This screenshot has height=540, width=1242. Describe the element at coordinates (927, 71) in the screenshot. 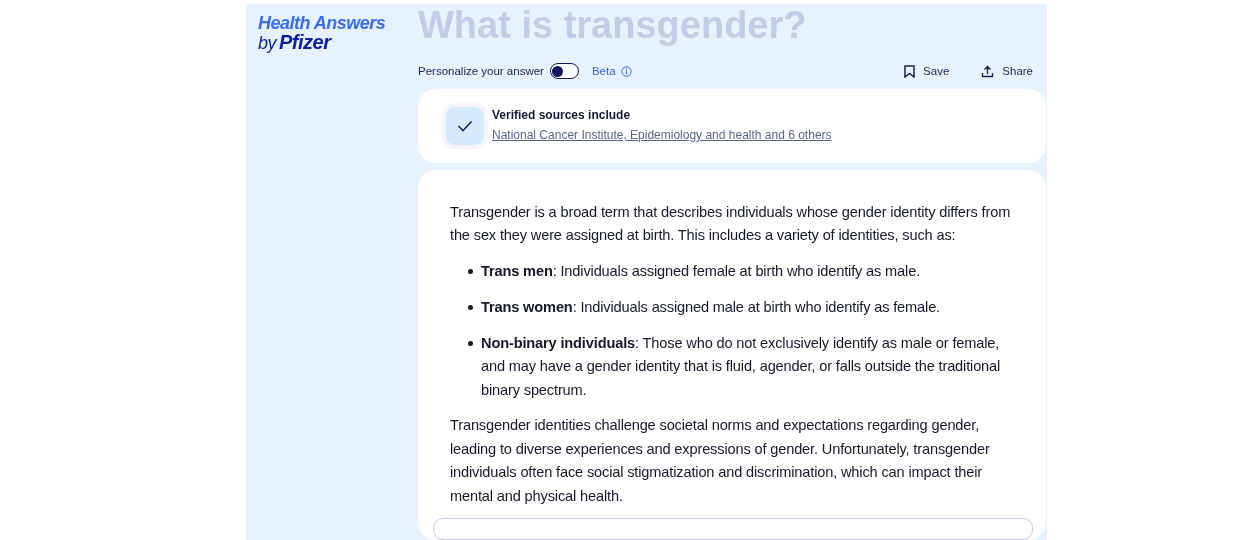

I see `save-button: Save` at that location.